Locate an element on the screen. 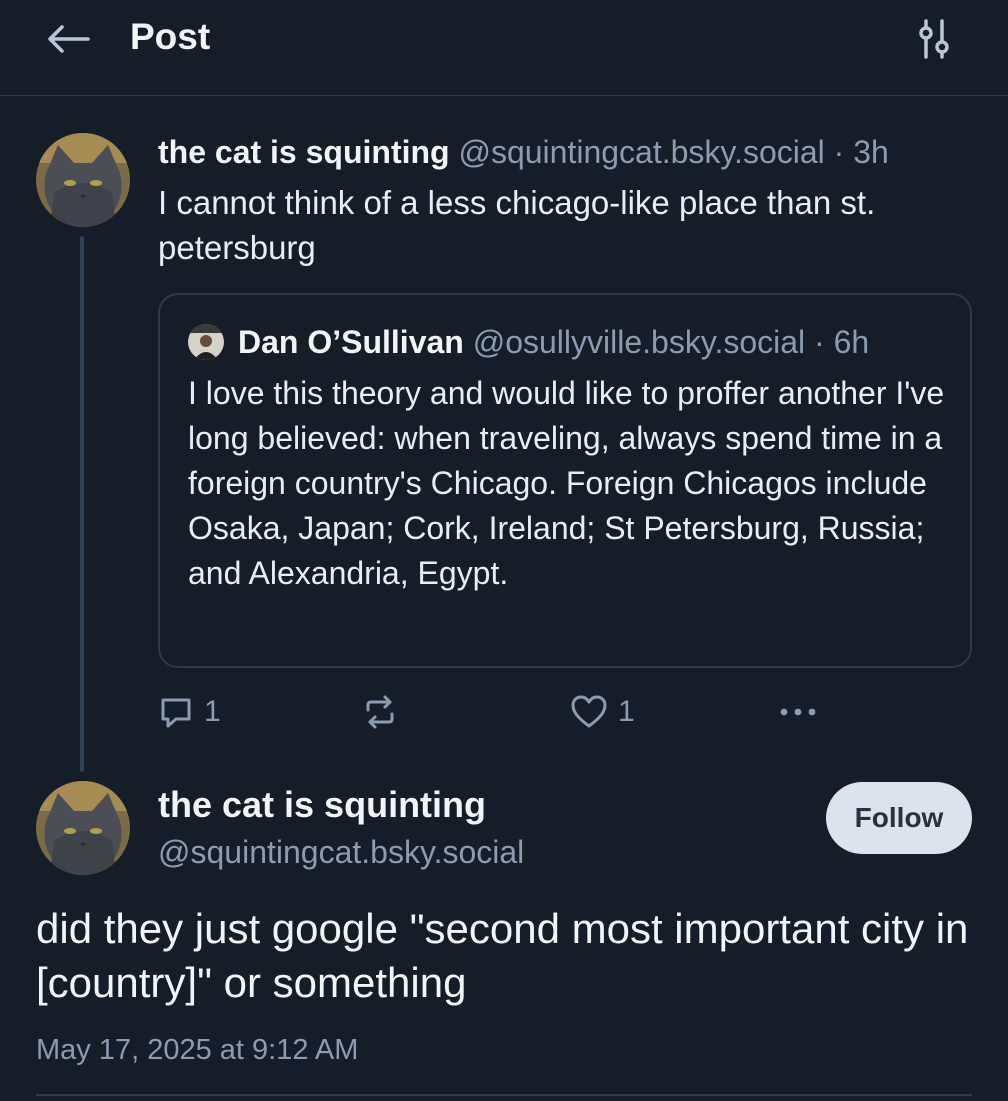  post-timestamp: May 17, 2025 at 9:12 AM is located at coordinates (197, 1050).